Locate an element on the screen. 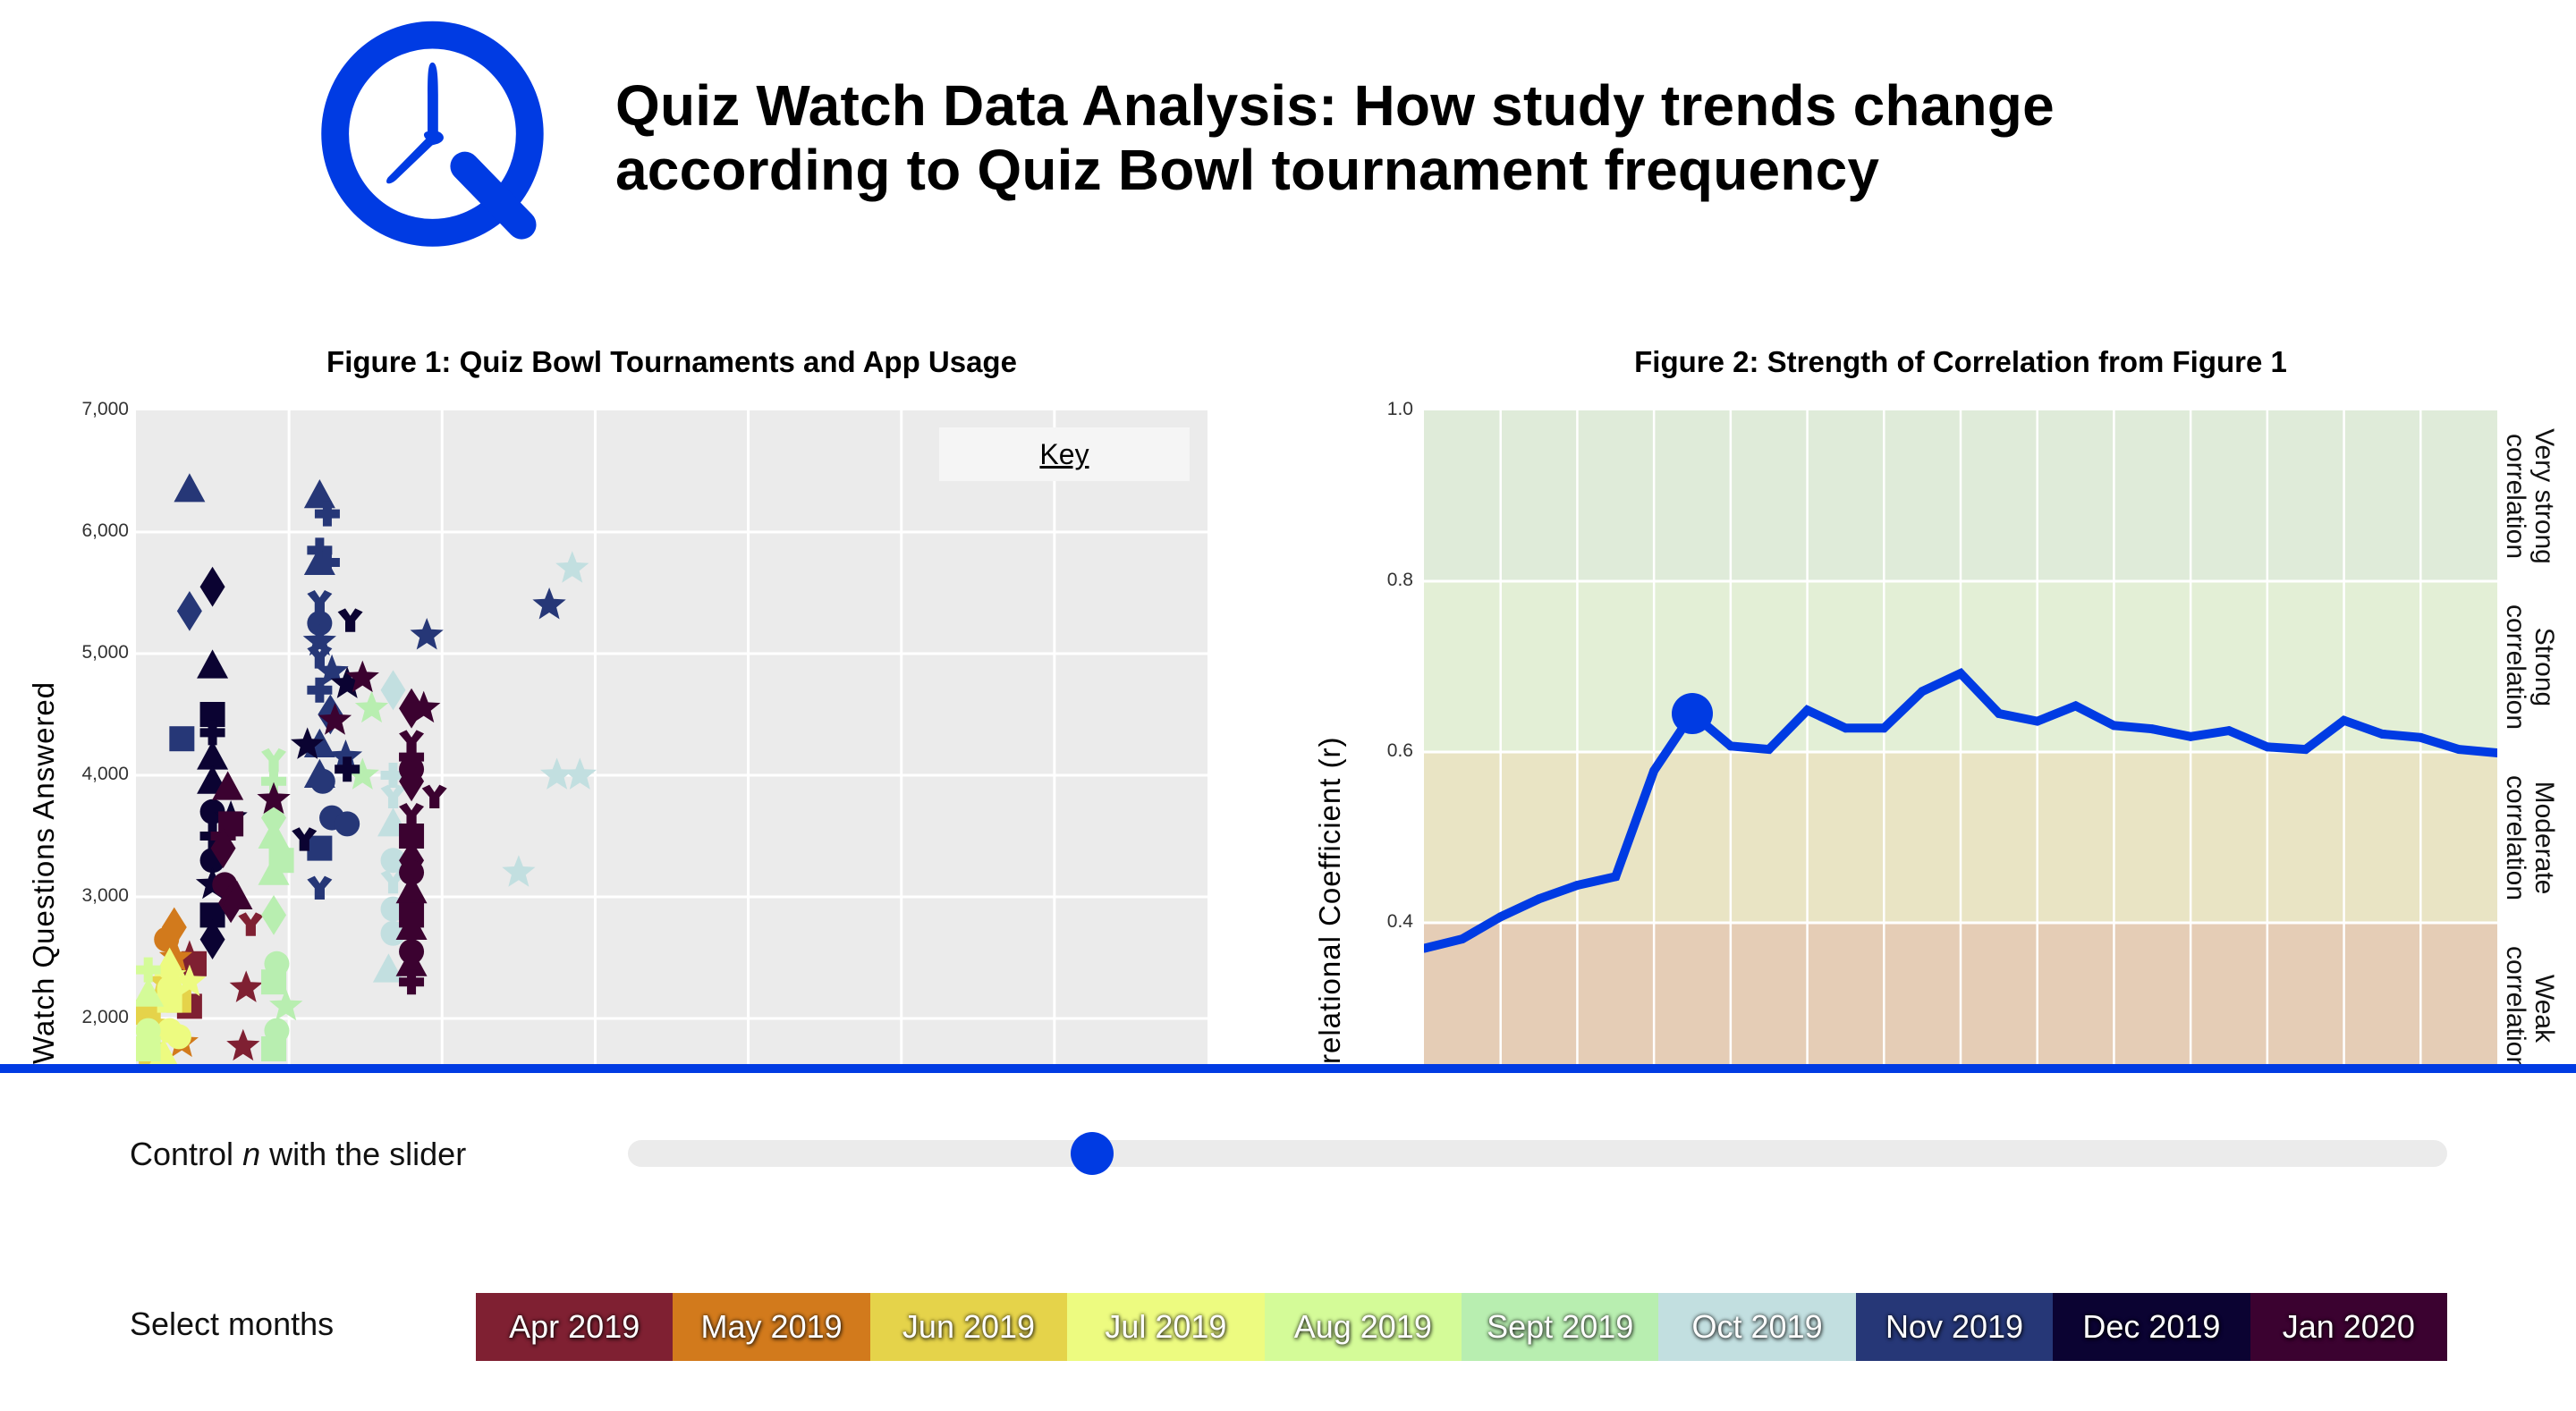 Image resolution: width=2576 pixels, height=1411 pixels. month-button-aug-2019: Aug 2019 is located at coordinates (1363, 1327).